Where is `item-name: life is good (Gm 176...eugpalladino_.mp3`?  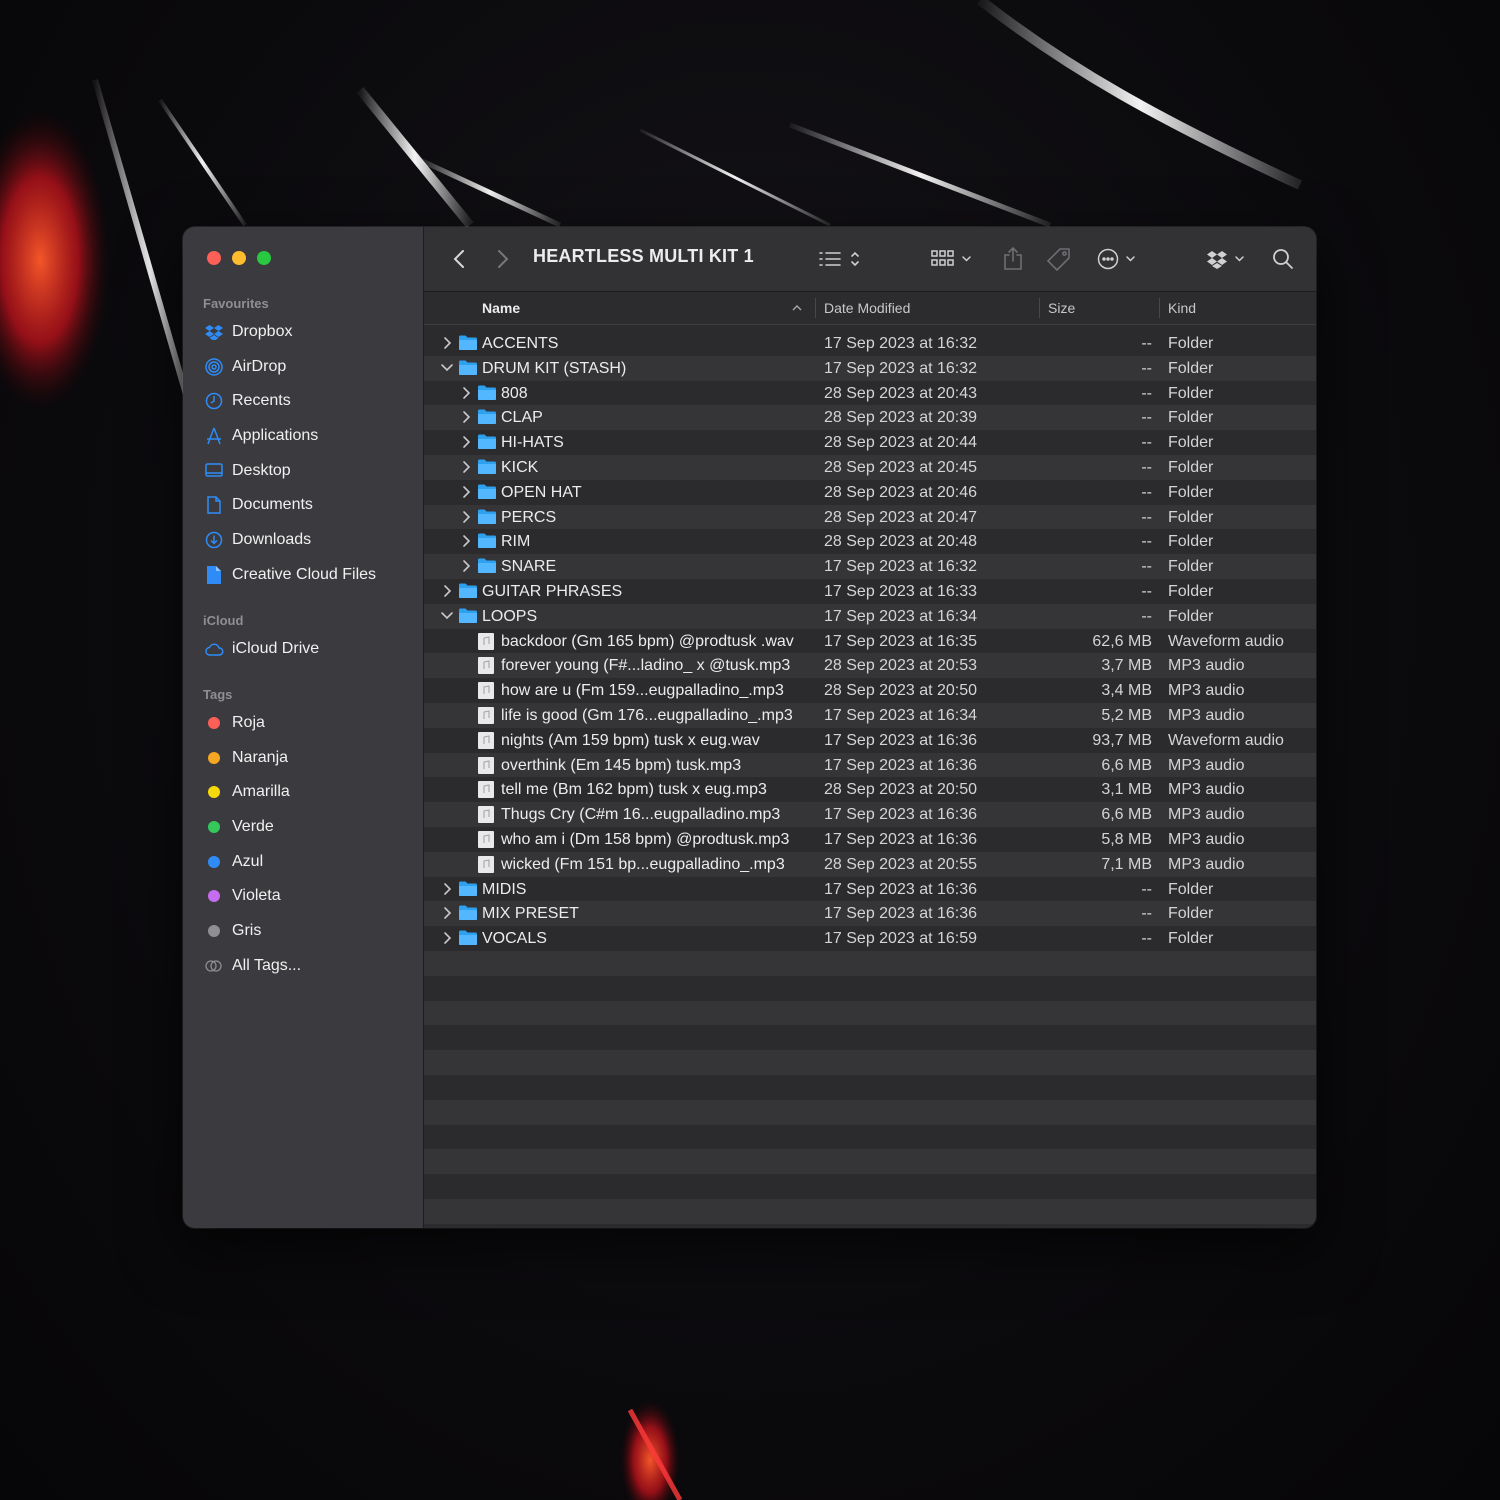 item-name: life is good (Gm 176...eugpalladino_.mp3 is located at coordinates (647, 715).